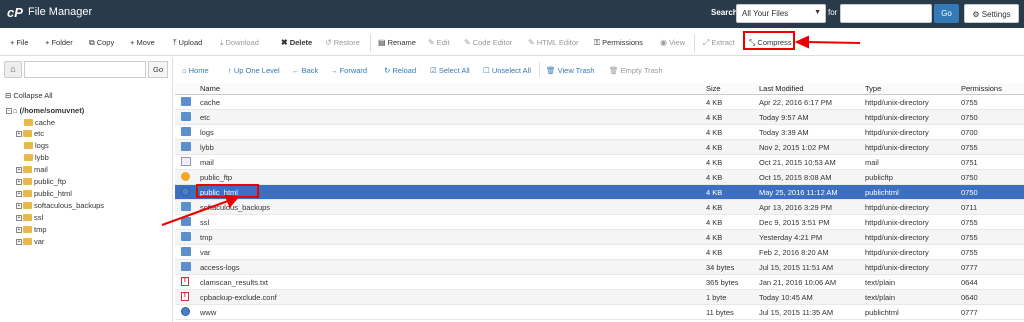  Describe the element at coordinates (158, 69) in the screenshot. I see `path-go-button: Go` at that location.